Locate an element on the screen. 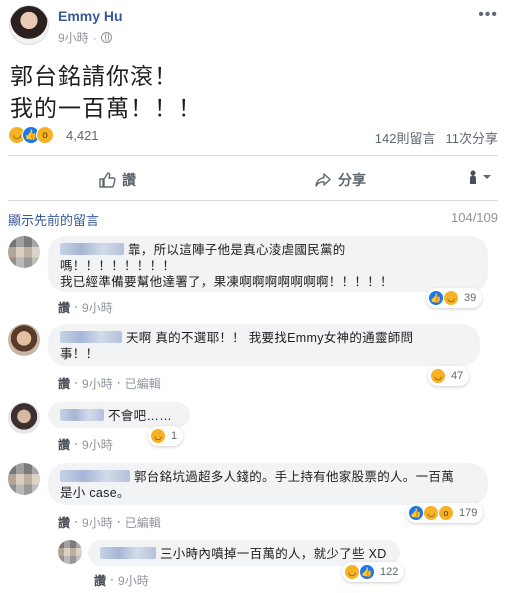 This screenshot has height=593, width=506. comment-text: 嗎！！！！！！！！ is located at coordinates (118, 266).